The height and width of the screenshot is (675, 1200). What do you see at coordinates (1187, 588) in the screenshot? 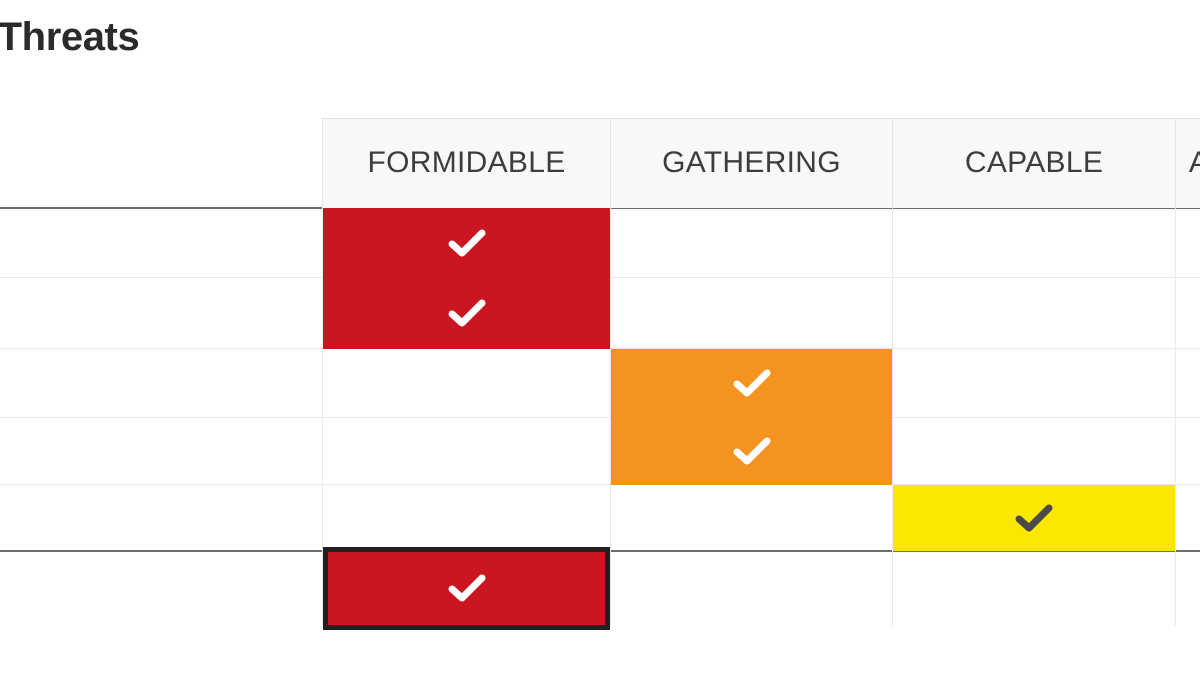
I see `cell-a-row6` at bounding box center [1187, 588].